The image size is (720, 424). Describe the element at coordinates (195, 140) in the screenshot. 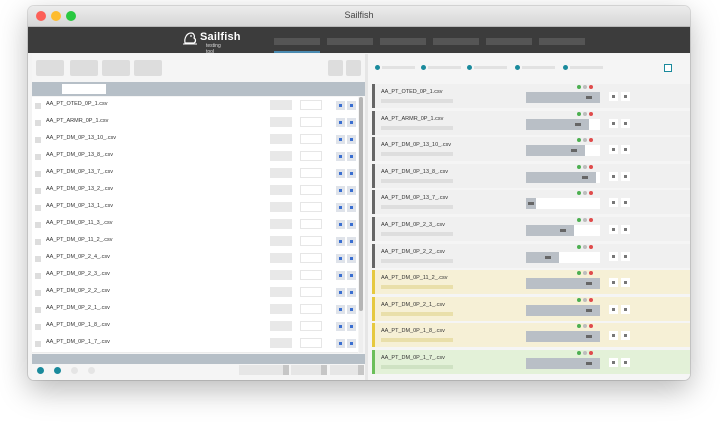

I see `file-row: AA_PT_DM_0P_13_10_.csv` at that location.